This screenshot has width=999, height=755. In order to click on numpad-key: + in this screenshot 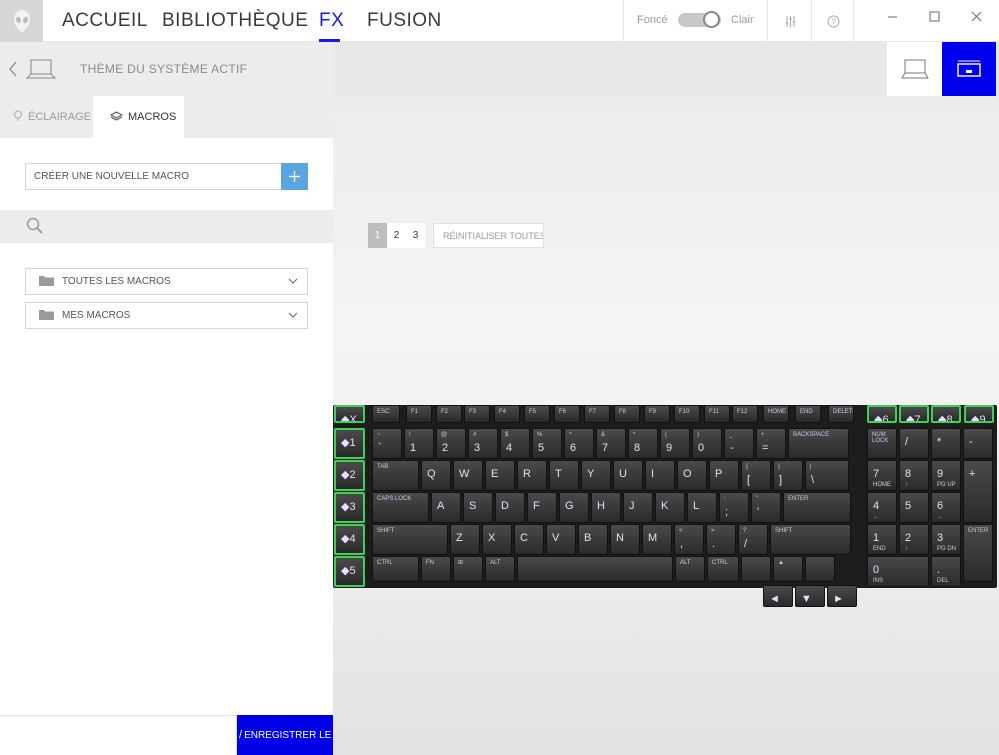, I will do `click(978, 491)`.